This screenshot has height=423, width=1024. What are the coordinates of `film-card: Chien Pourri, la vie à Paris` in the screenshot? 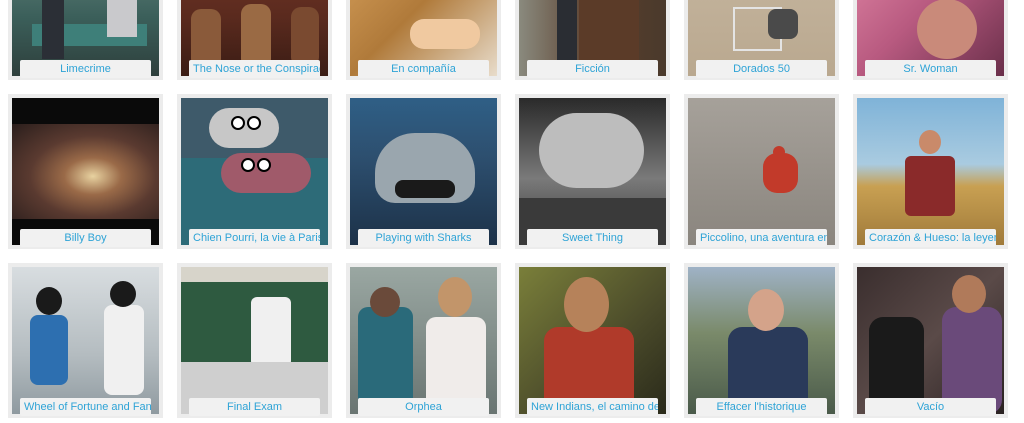 It's located at (254, 171).